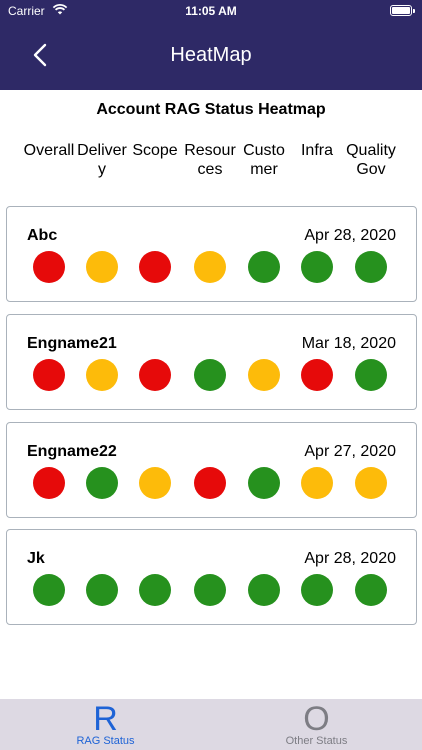 The height and width of the screenshot is (750, 422). I want to click on account-card: Engname22 Apr 27, 2020, so click(211, 470).